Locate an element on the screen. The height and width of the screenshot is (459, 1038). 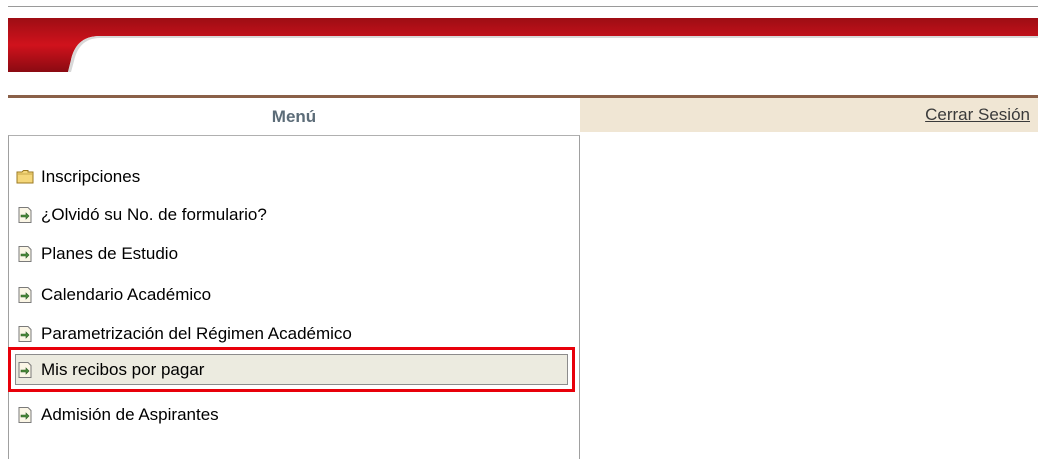
menu-item-inscripciones: Inscripciones is located at coordinates (292, 177).